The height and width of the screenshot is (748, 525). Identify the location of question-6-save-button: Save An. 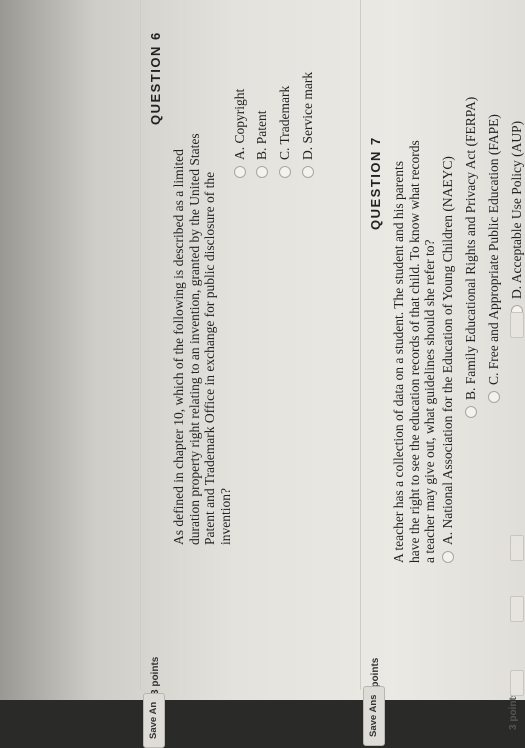
(154, 720).